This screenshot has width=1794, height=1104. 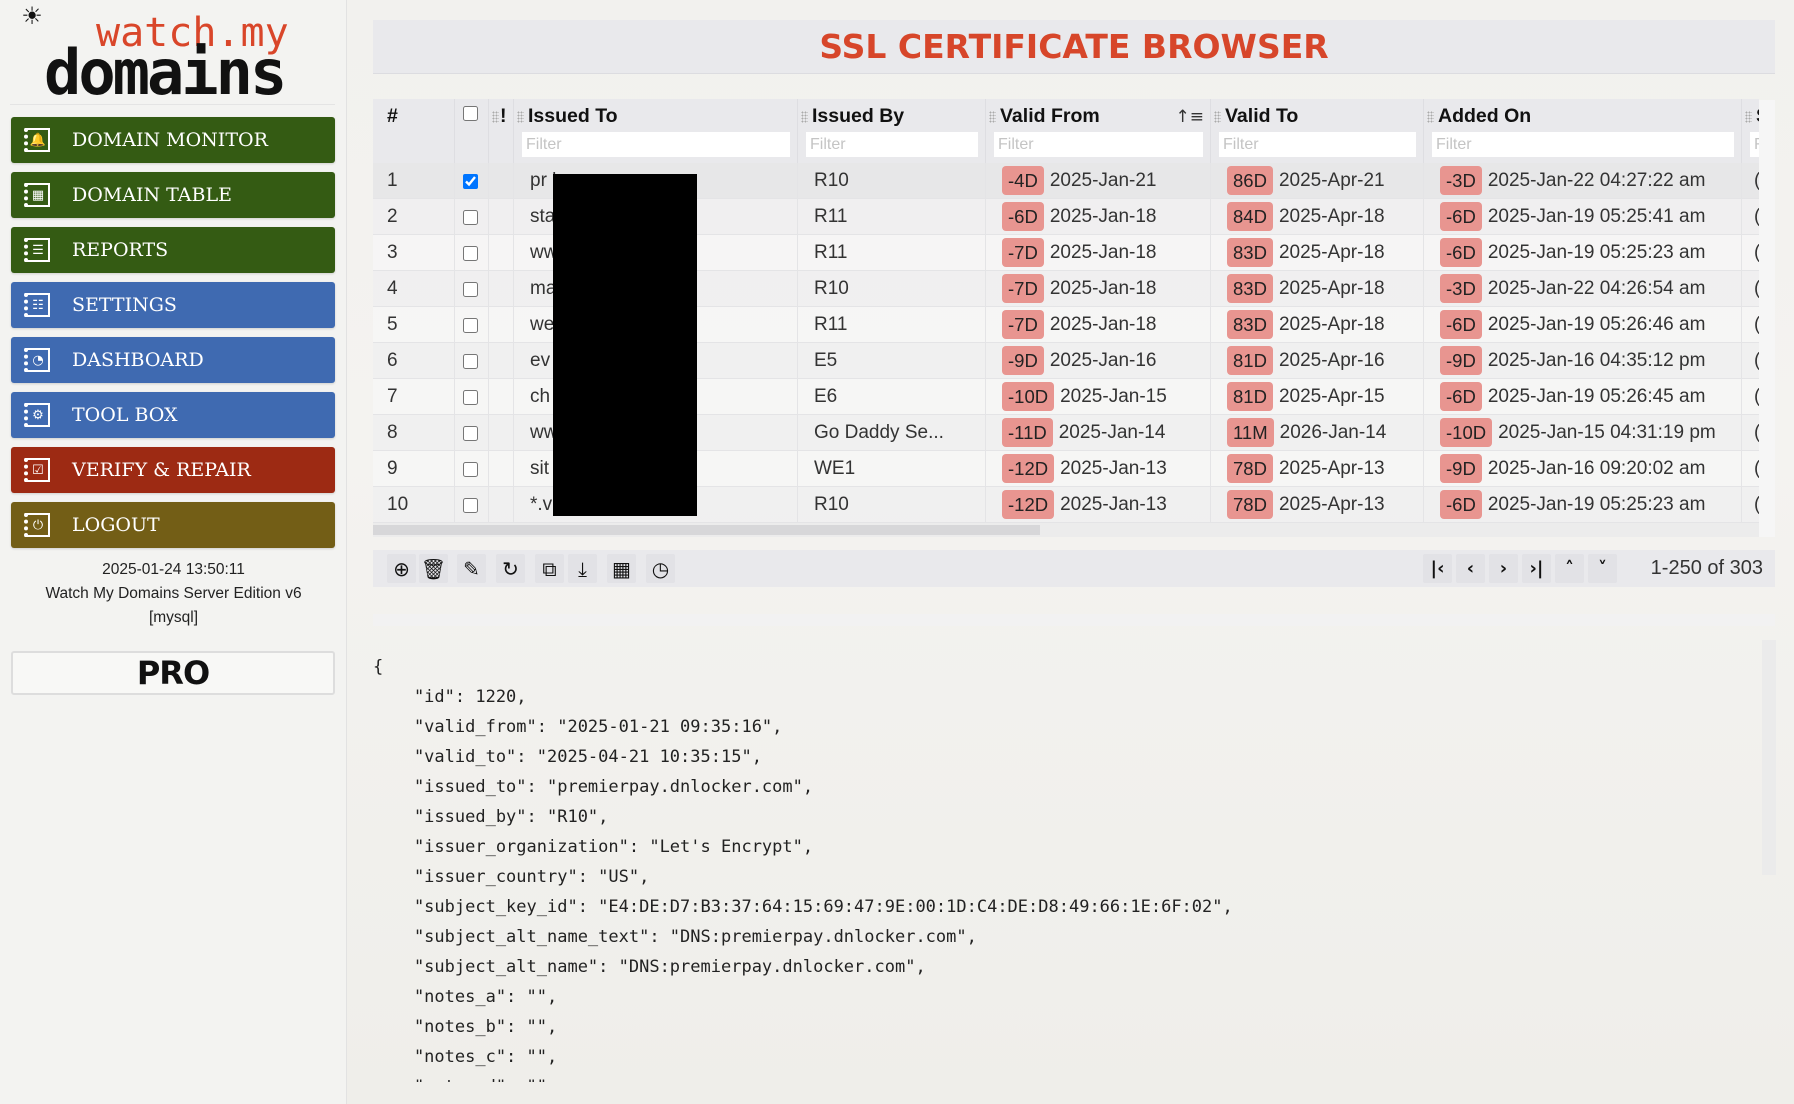 I want to click on sidebar-item-tool-box: ⚙ TOOL BOX, so click(x=173, y=415).